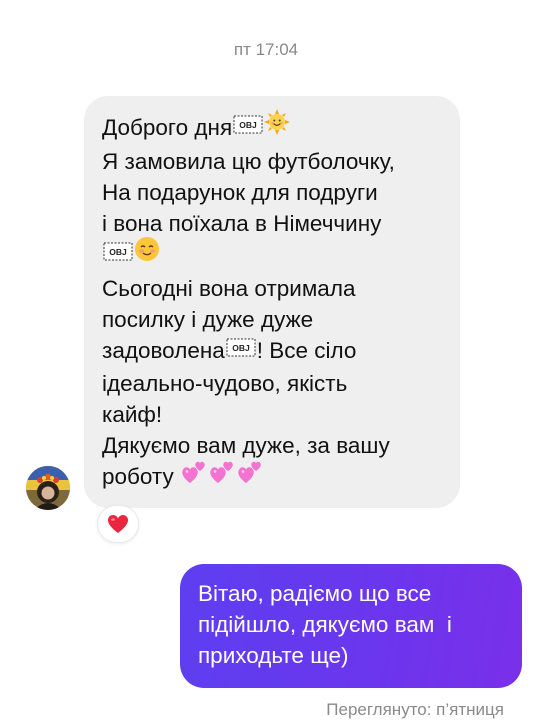  I want to click on sun-face-emoji-icon, so click(277, 126).